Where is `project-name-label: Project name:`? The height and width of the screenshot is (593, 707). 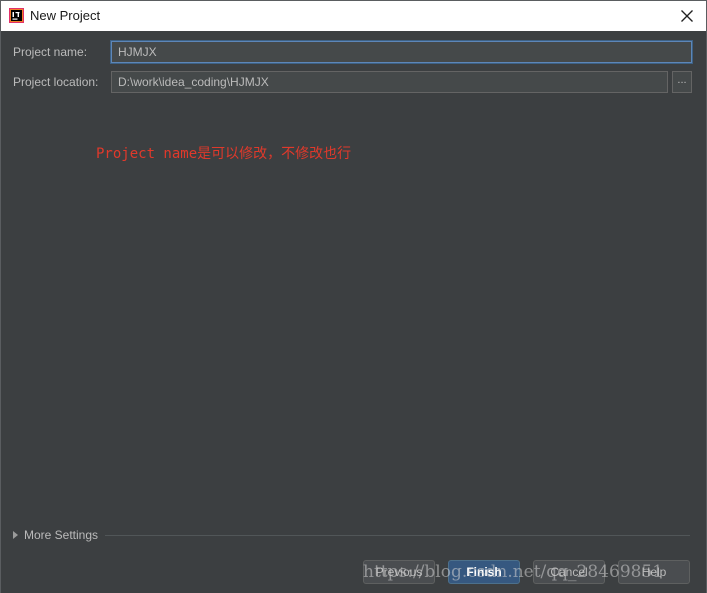 project-name-label: Project name: is located at coordinates (50, 52).